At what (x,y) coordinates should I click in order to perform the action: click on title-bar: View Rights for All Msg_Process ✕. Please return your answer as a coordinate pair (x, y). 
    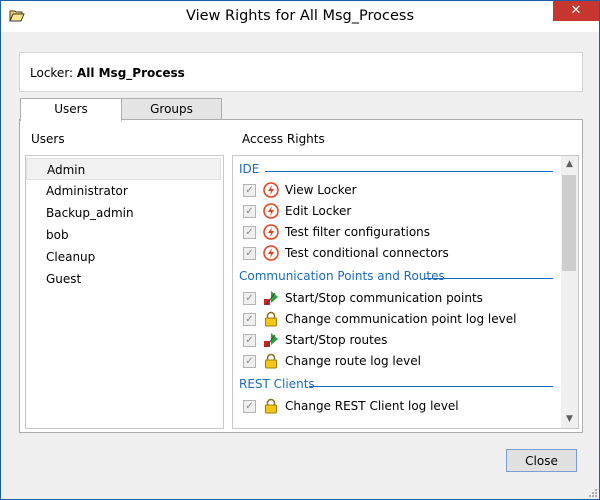
    Looking at the image, I should click on (300, 16).